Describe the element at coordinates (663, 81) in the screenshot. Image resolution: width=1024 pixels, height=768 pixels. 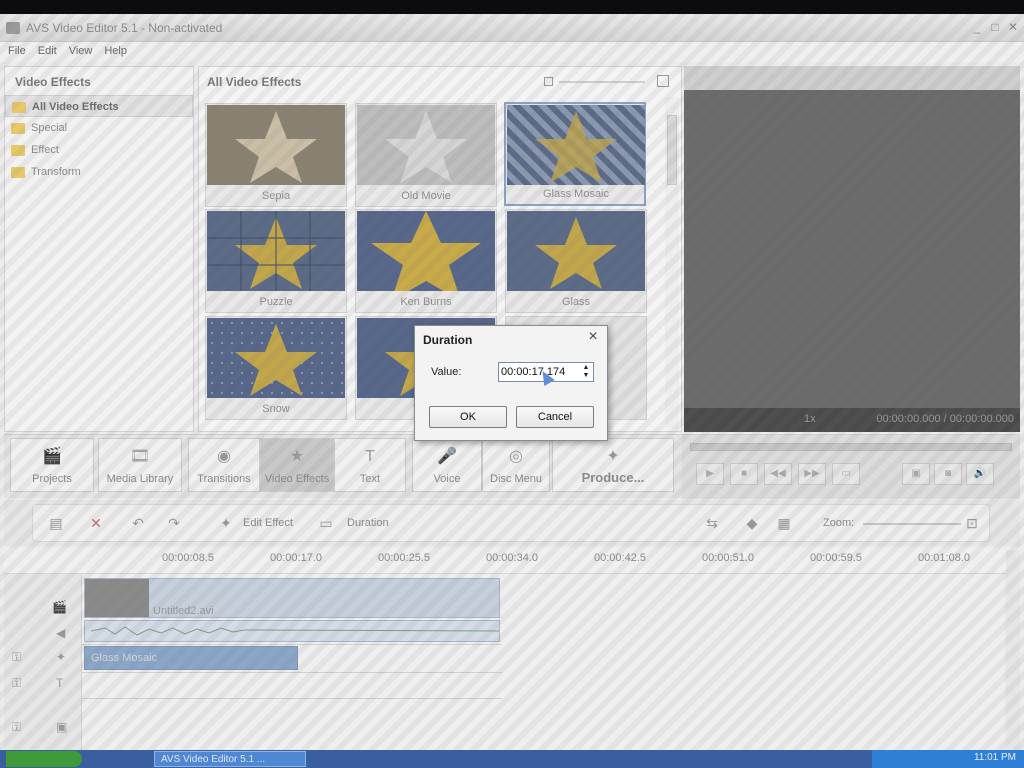
I see `large-thumbnails-icon` at that location.